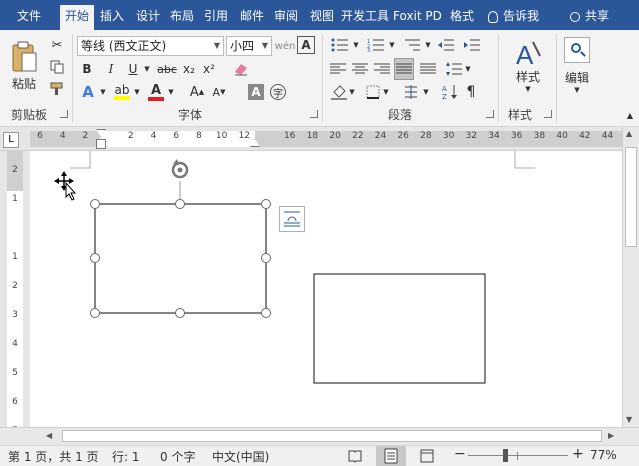  Describe the element at coordinates (373, 92) in the screenshot. I see `borders-icon` at that location.